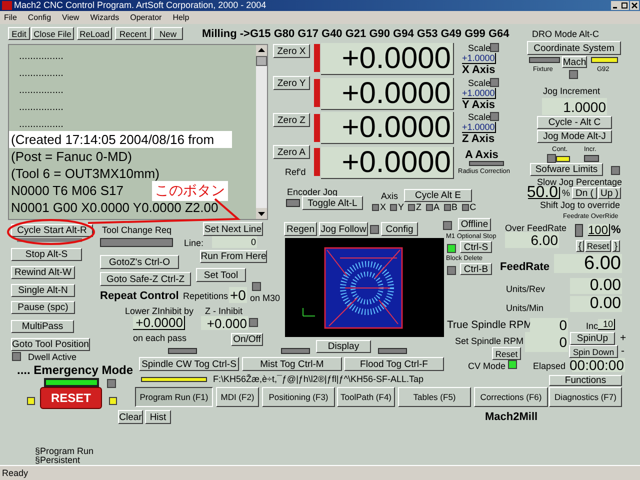 The height and width of the screenshot is (480, 640). Describe the element at coordinates (10, 17) in the screenshot. I see `menu-item: File` at that location.